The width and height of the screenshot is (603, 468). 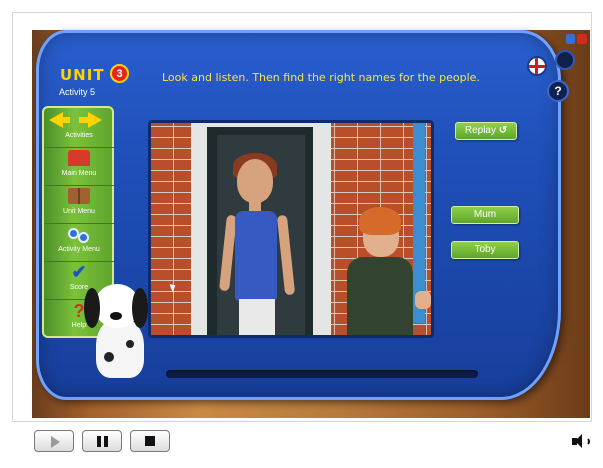 What do you see at coordinates (79, 128) in the screenshot?
I see `sidebar-item-activities: Activities` at bounding box center [79, 128].